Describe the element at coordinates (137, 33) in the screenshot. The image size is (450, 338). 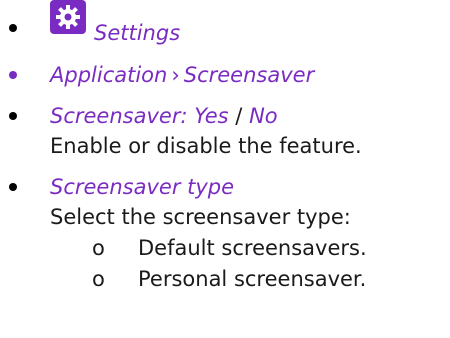
I see `settings-label: Settings` at that location.